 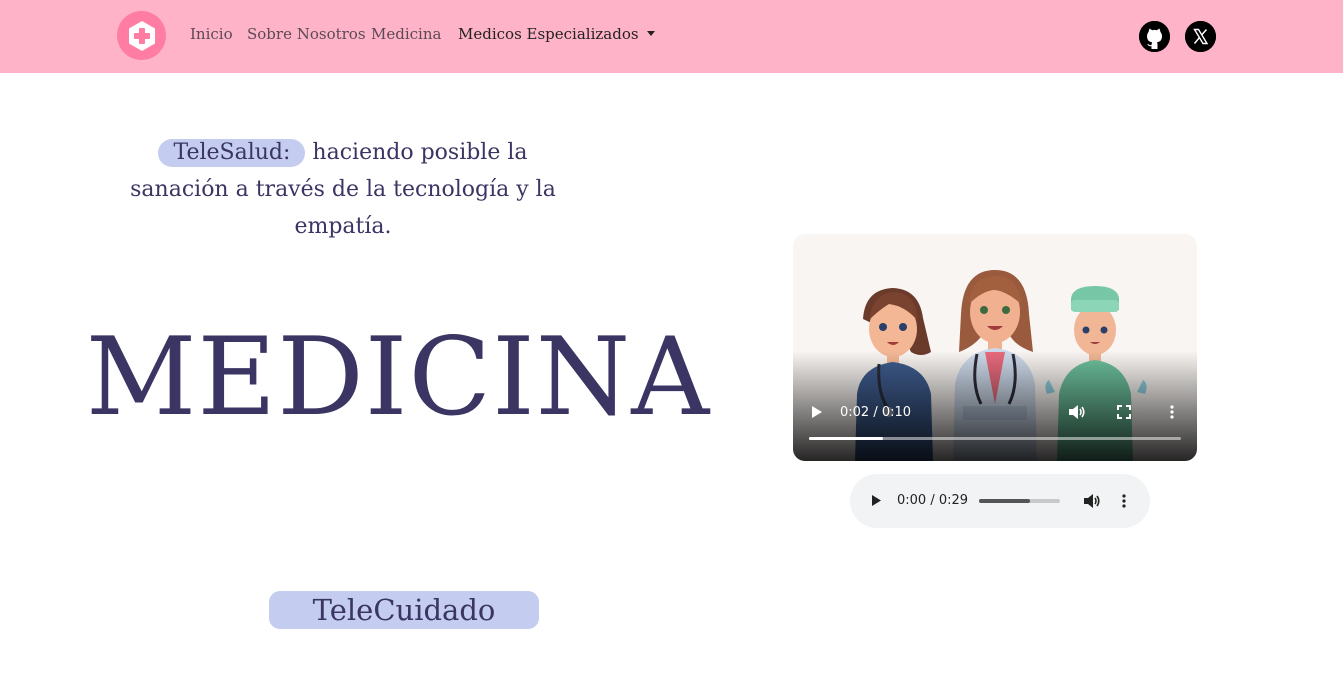 I want to click on x-icon, so click(x=1200, y=36).